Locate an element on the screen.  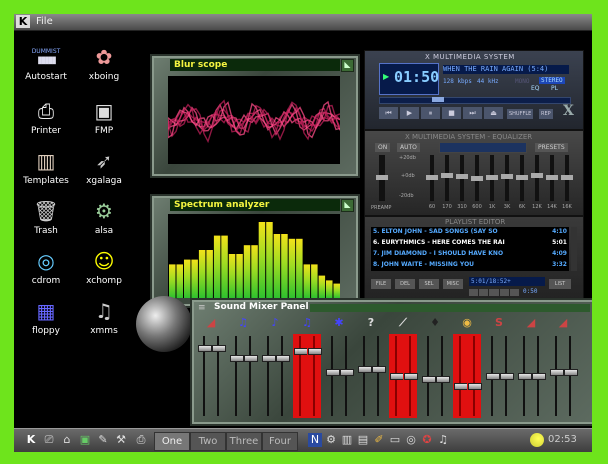
desktop-one-button: One is located at coordinates (172, 441).